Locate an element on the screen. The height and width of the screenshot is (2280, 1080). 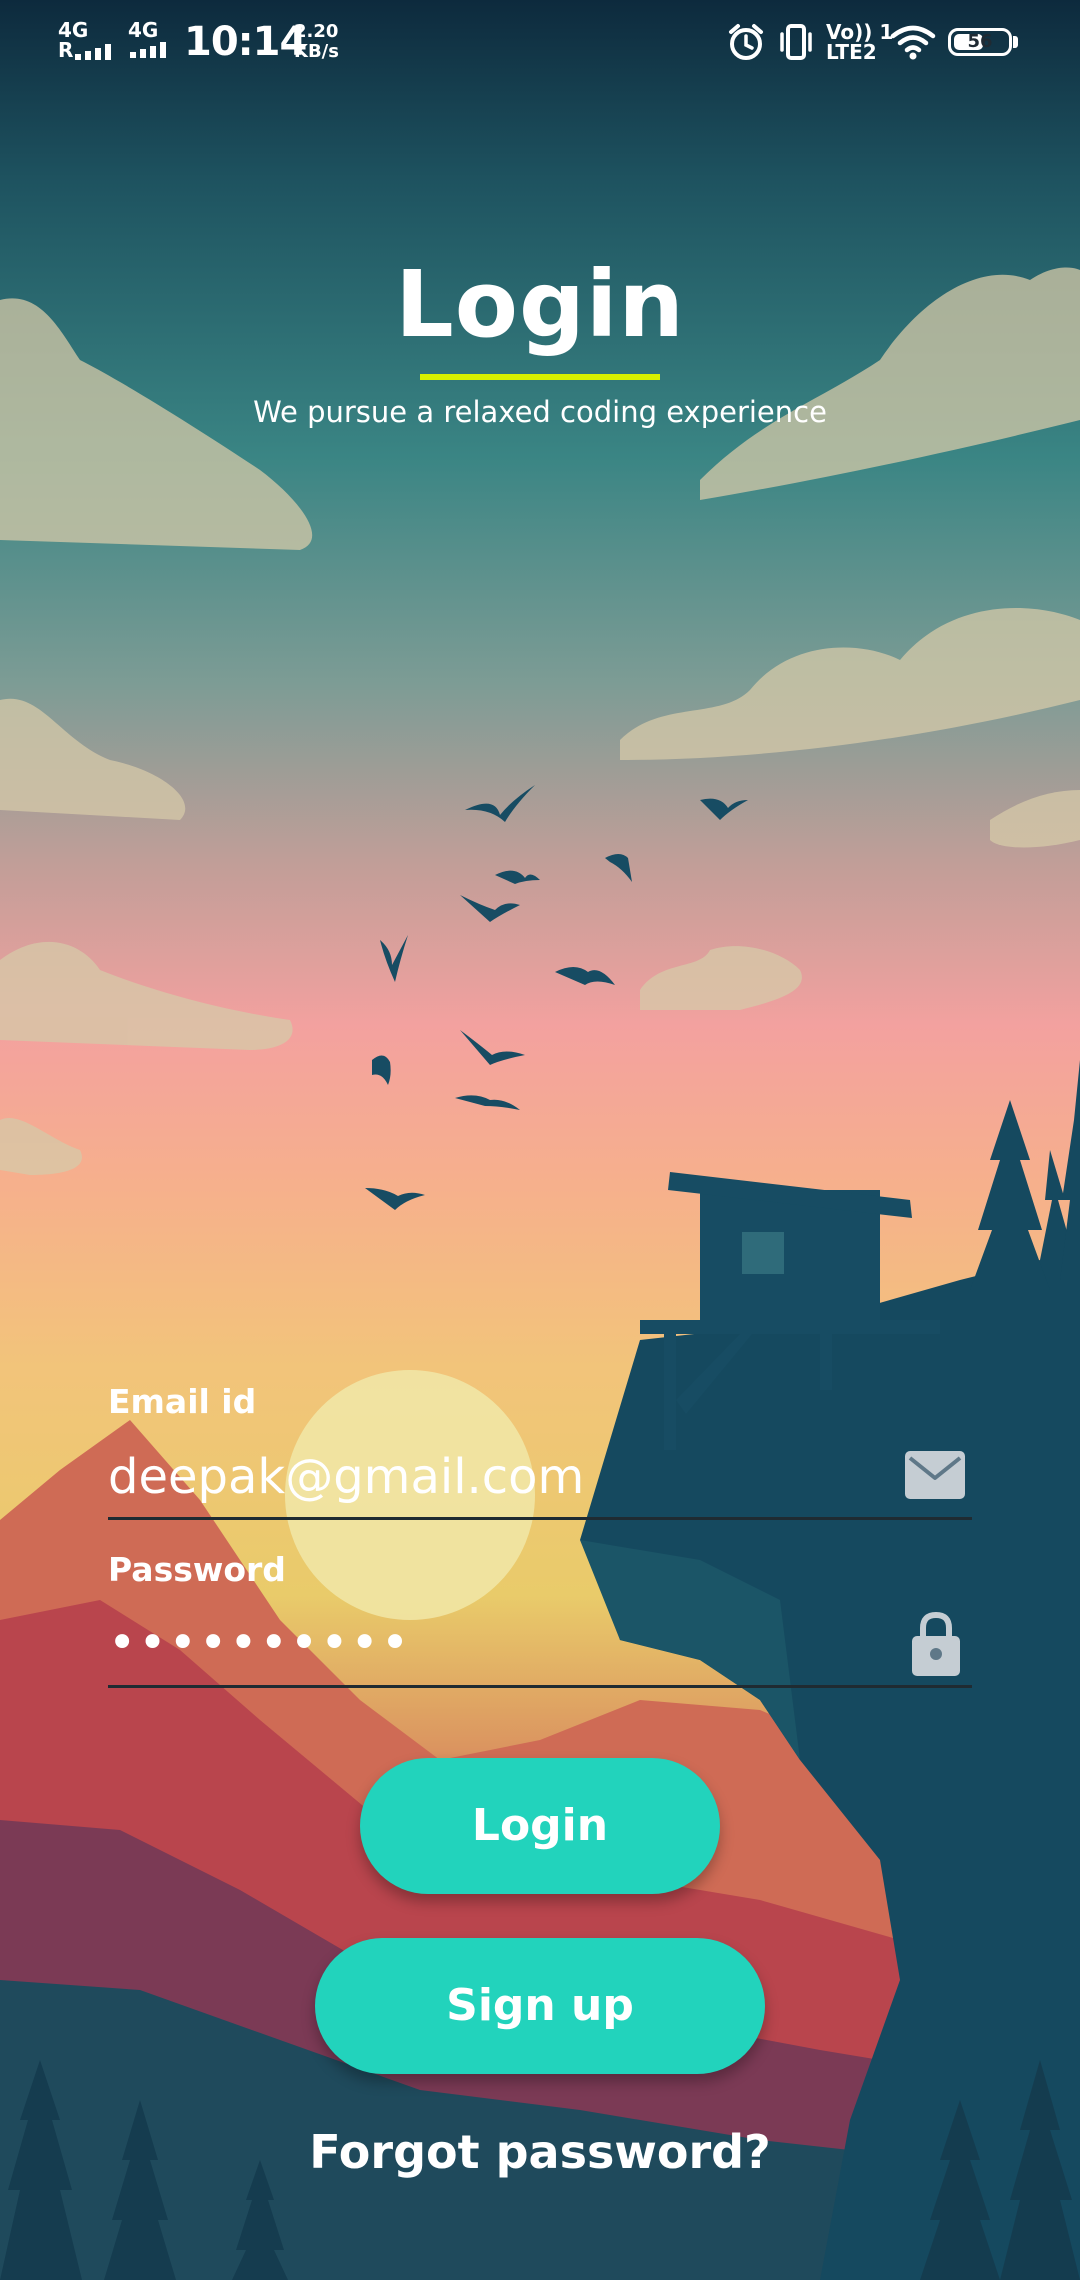
email-label: Email id is located at coordinates (182, 1401).